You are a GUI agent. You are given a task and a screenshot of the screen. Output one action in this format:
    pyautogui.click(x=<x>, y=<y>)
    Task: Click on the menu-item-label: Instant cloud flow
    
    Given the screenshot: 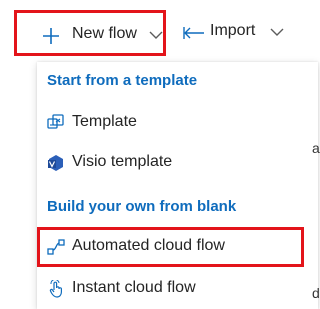 What is the action you would take?
    pyautogui.click(x=134, y=287)
    